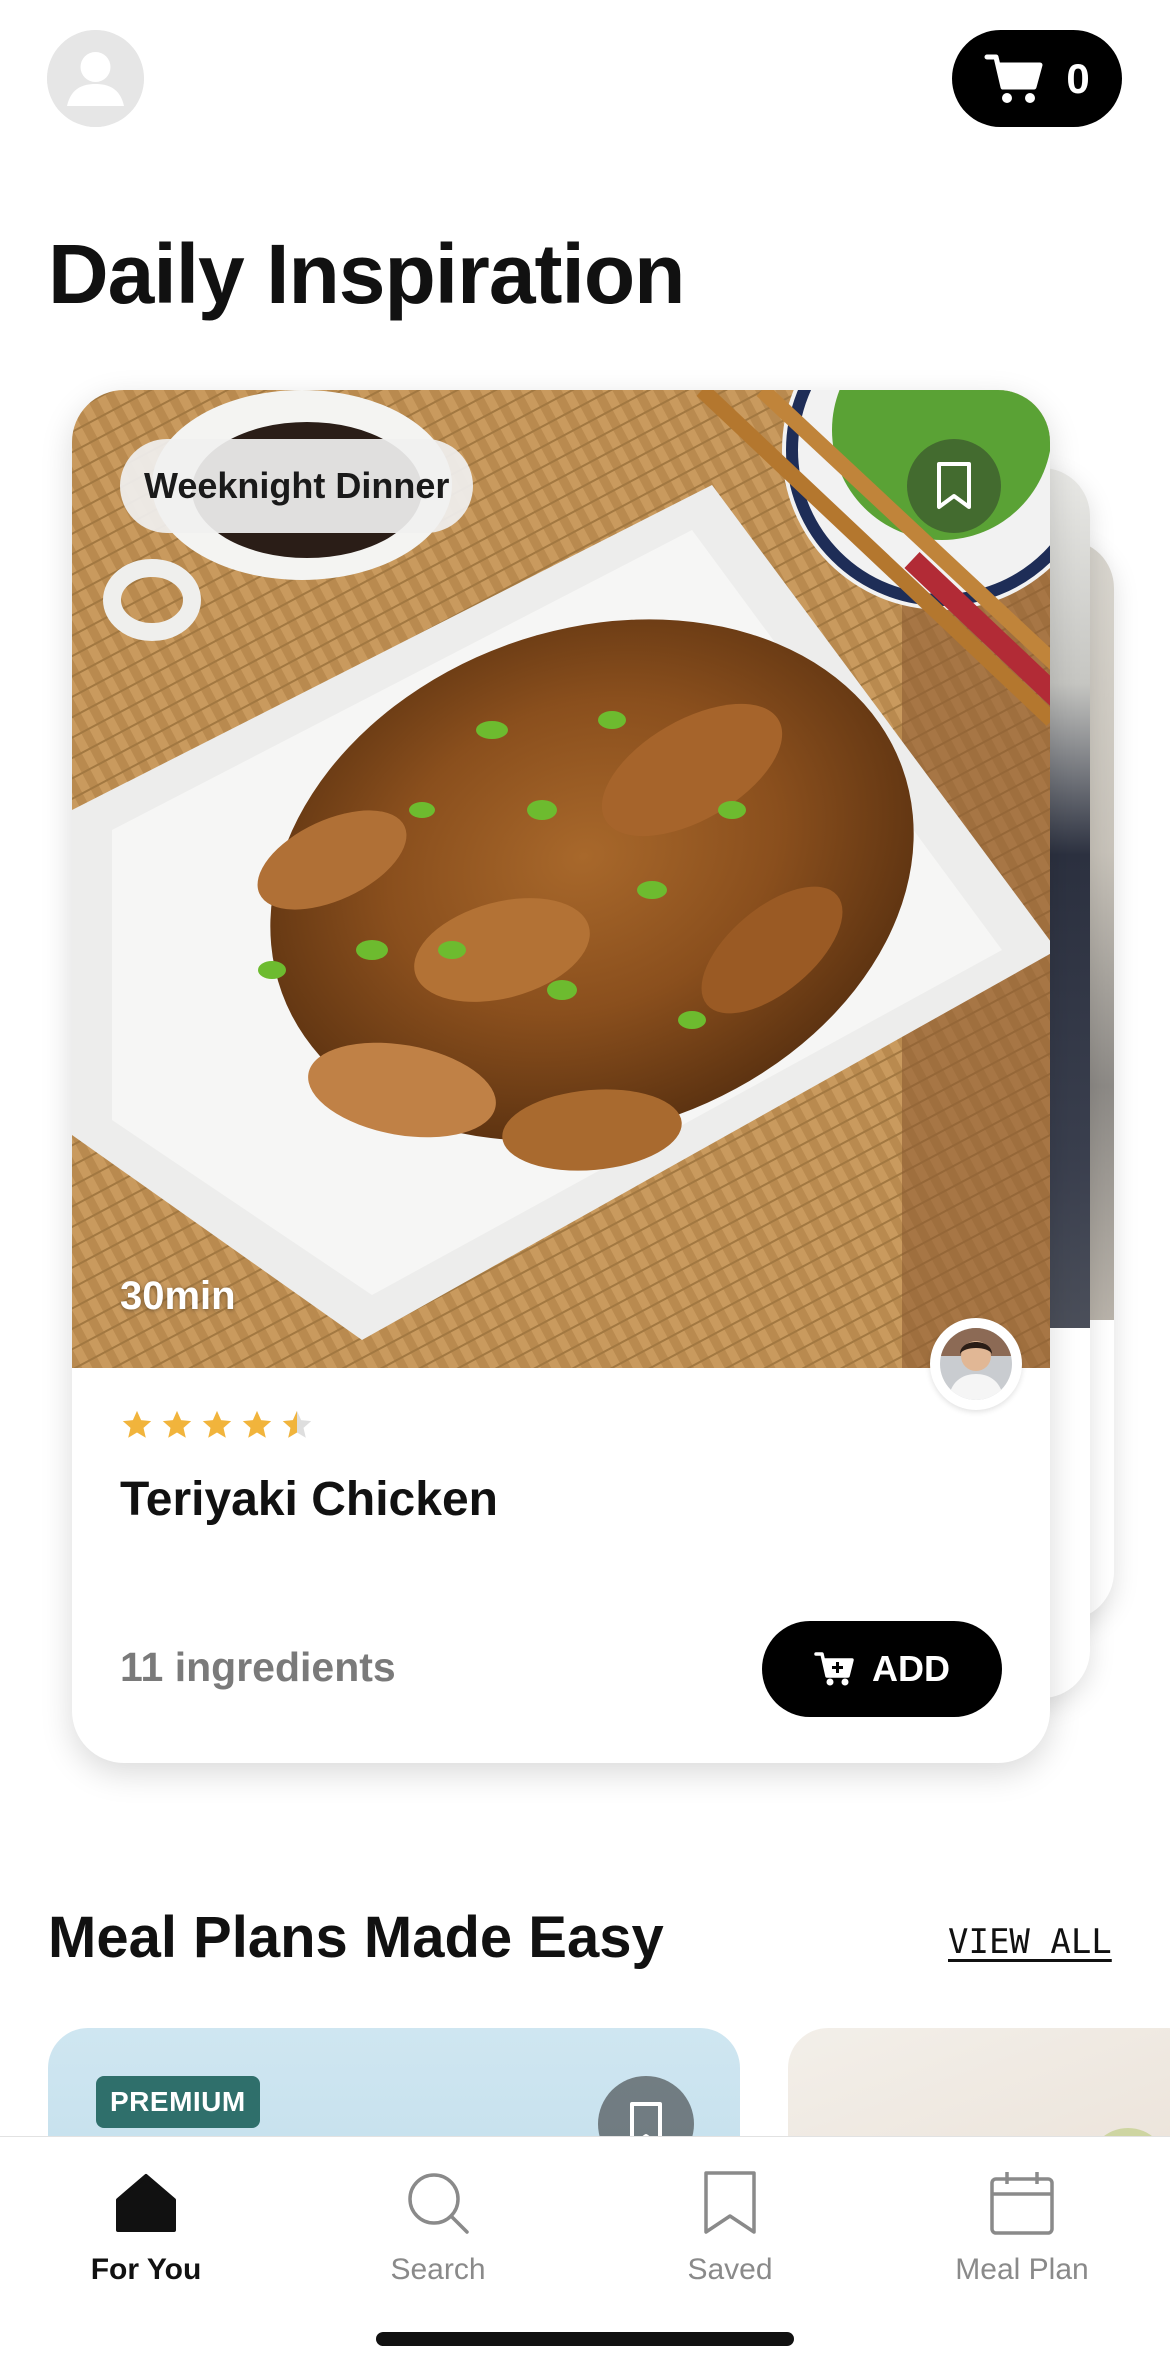  Describe the element at coordinates (911, 1668) in the screenshot. I see `add-button-label: ADD` at that location.